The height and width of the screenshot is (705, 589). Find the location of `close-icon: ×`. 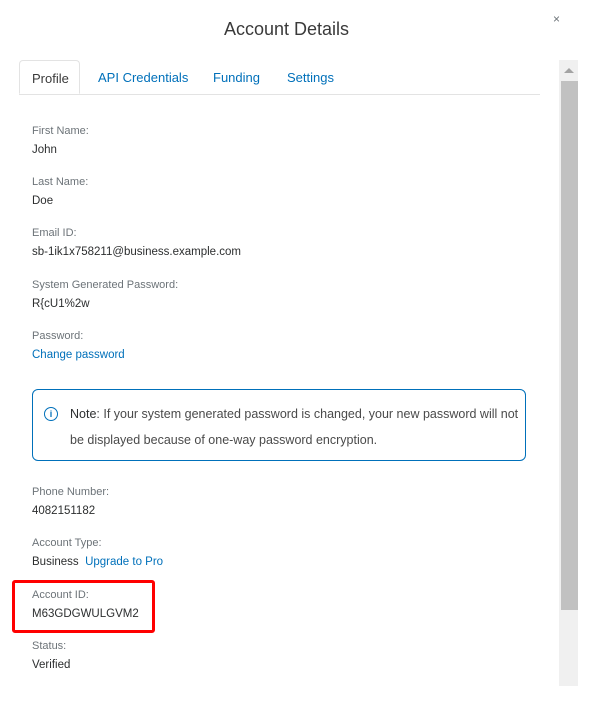

close-icon: × is located at coordinates (556, 19).